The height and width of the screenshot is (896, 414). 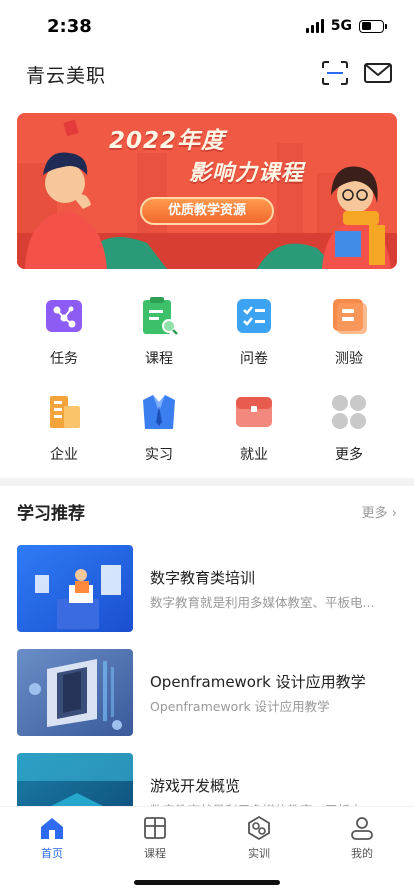 What do you see at coordinates (207, 27) in the screenshot?
I see `status-bar: 2:38 5G` at bounding box center [207, 27].